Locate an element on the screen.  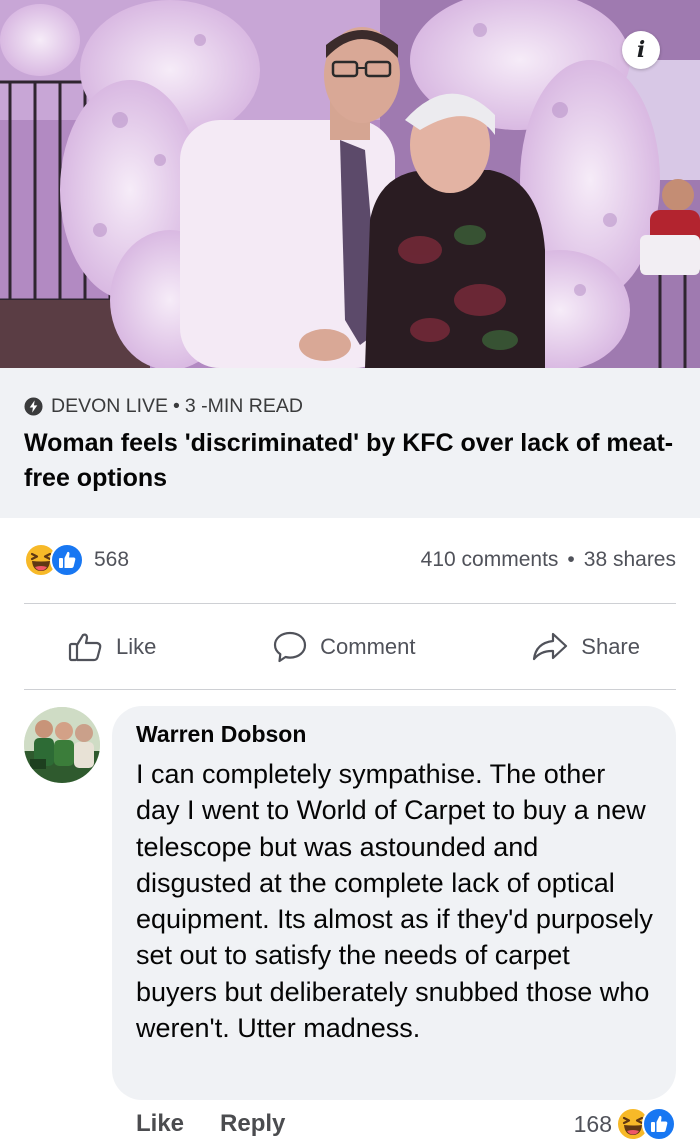
thumbs-up-icon is located at coordinates (85, 647).